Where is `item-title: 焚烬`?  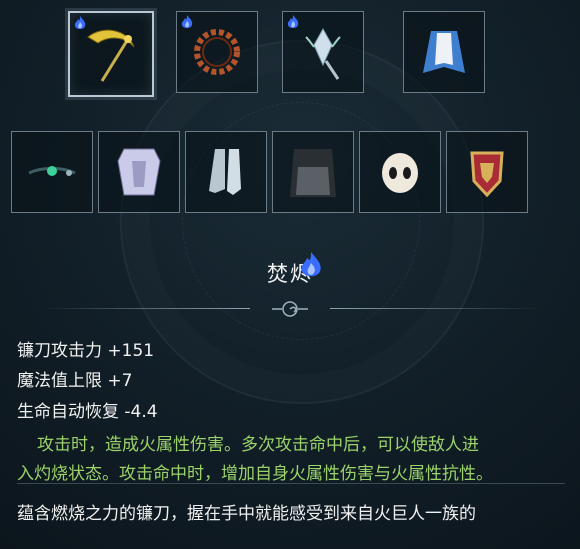 item-title: 焚烬 is located at coordinates (290, 274).